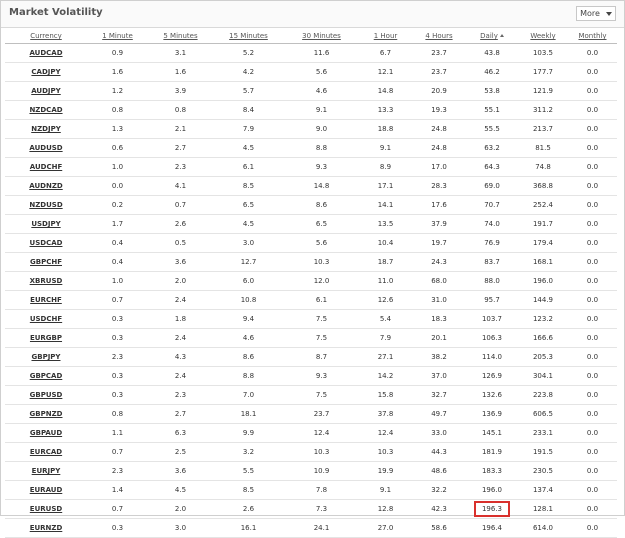  I want to click on volatility-cell: 14.8, so click(385, 91).